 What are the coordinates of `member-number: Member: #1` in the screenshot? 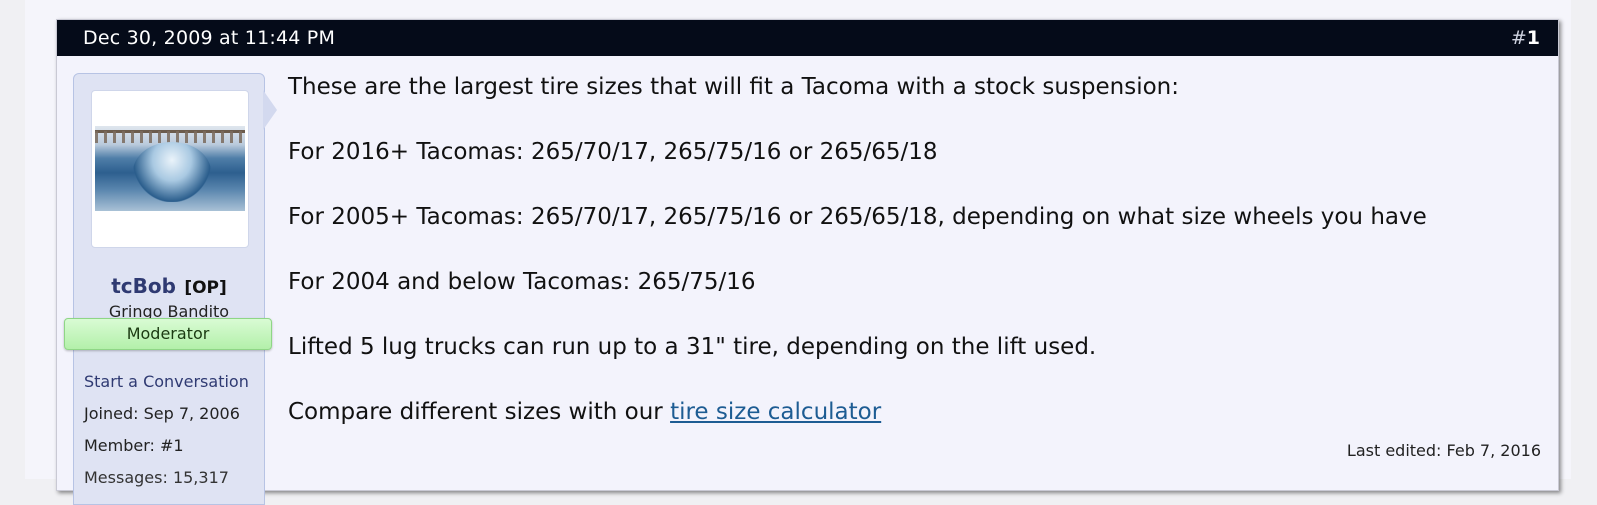 It's located at (134, 445).